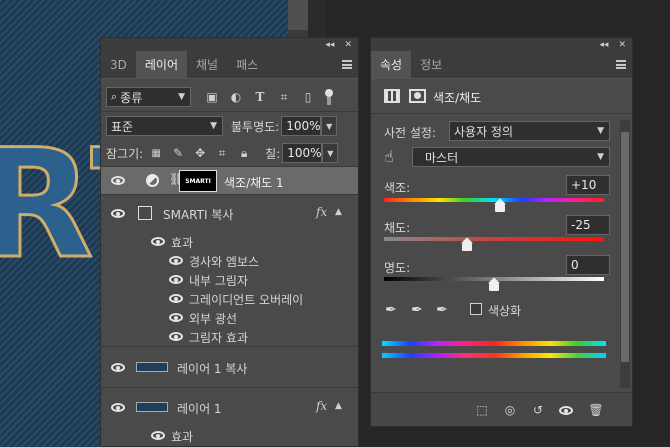 This screenshot has width=670, height=447. I want to click on search-icon: ⌕, so click(114, 96).